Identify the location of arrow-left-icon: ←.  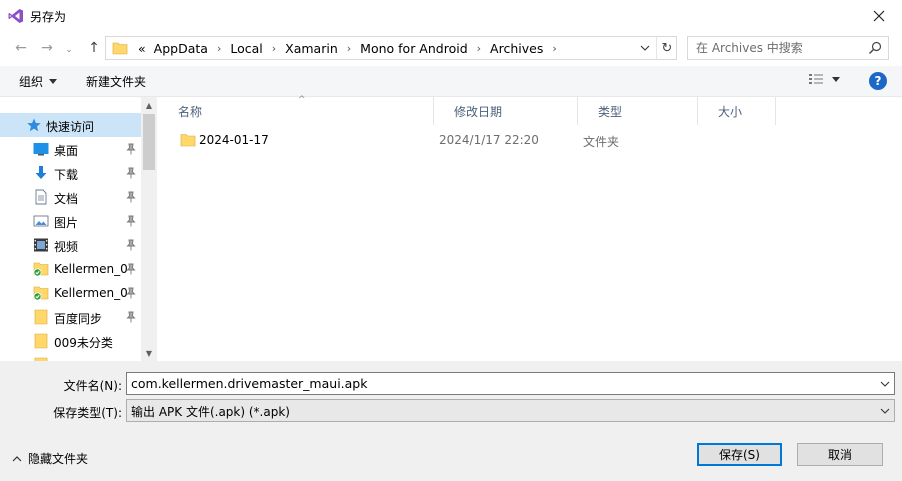
(21, 48).